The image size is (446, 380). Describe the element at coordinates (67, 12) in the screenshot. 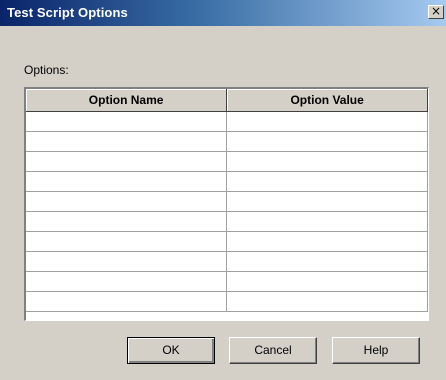

I see `window-title: Test Script Options` at that location.